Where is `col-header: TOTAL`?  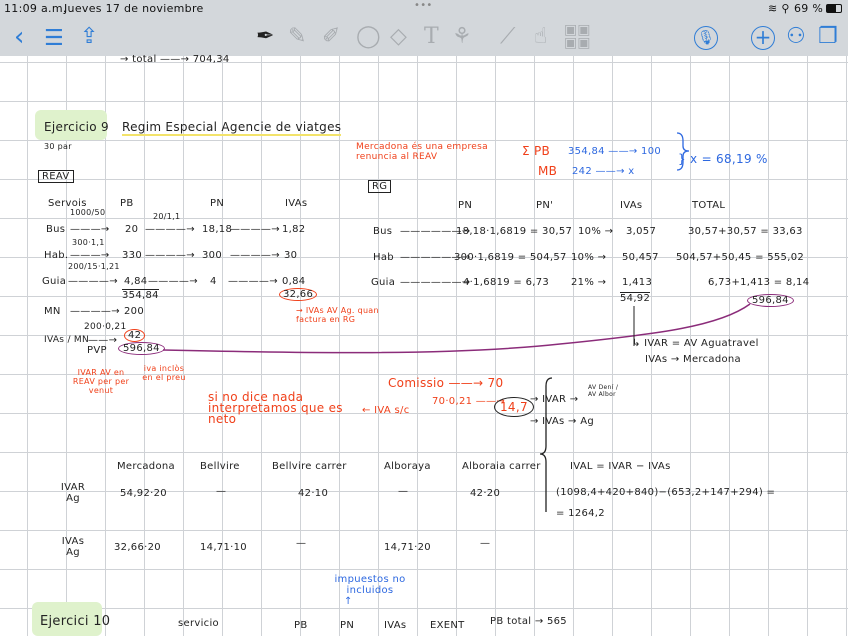 col-header: TOTAL is located at coordinates (709, 205).